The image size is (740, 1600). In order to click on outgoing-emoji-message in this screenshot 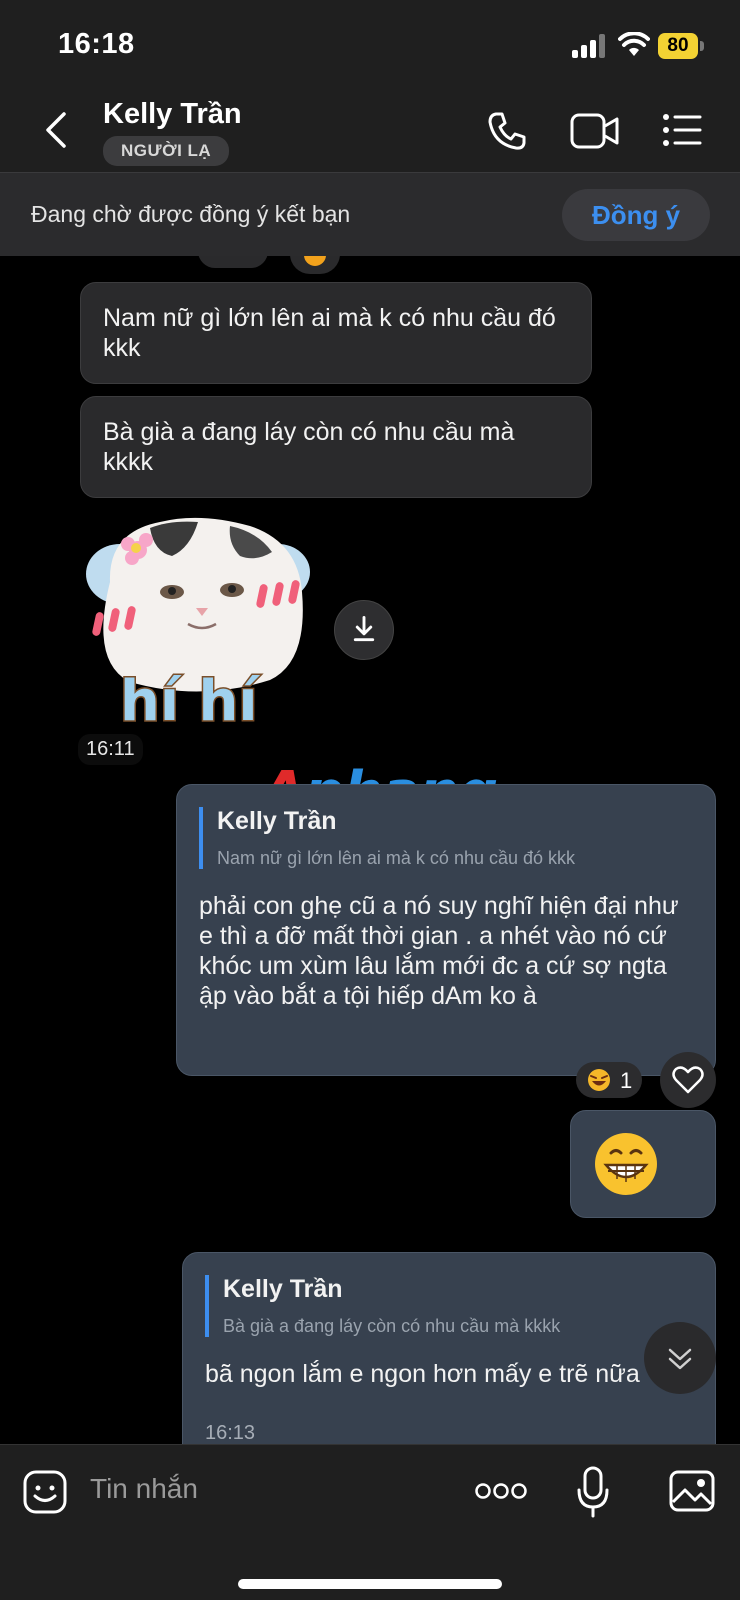, I will do `click(643, 1164)`.